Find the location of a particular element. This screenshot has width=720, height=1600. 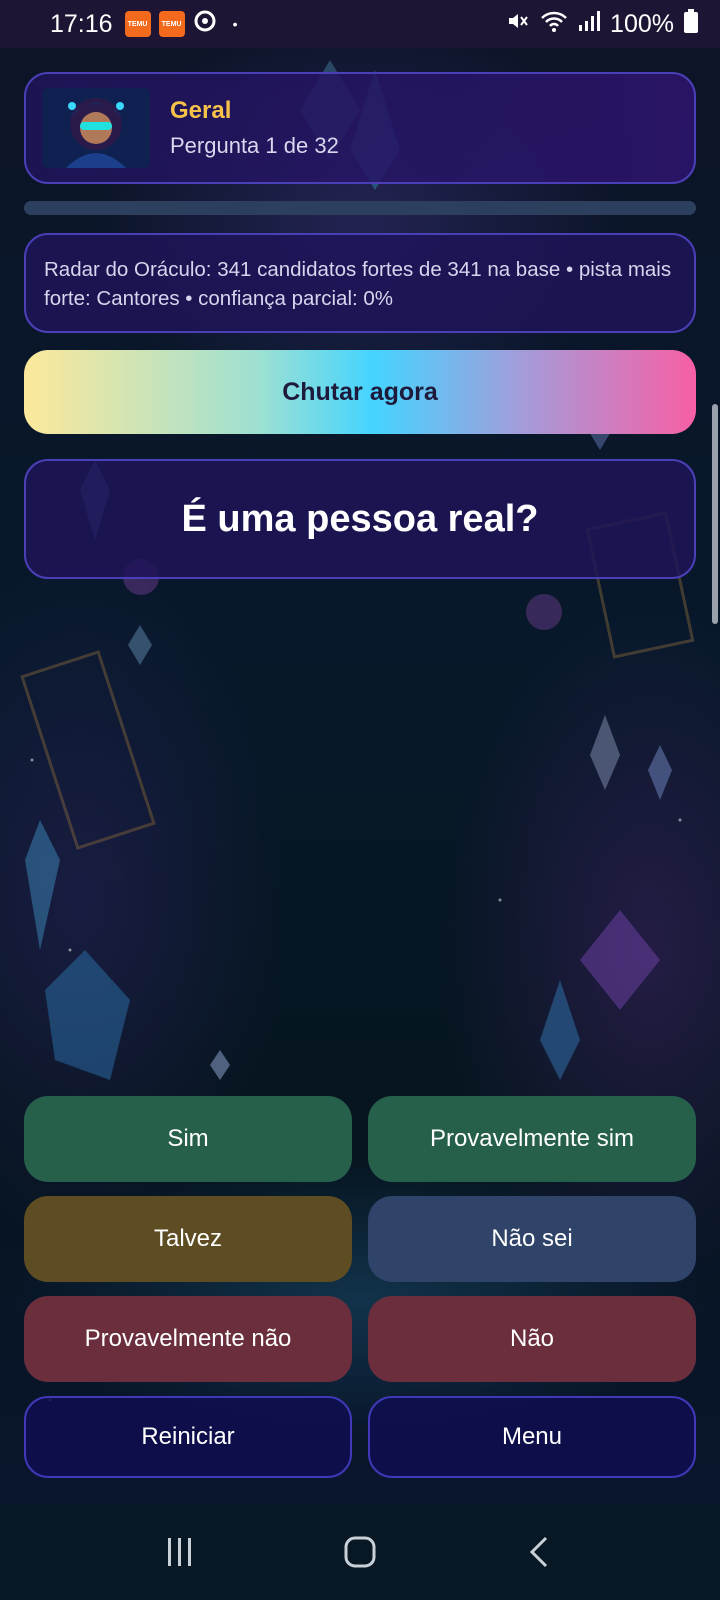

battery-icon is located at coordinates (691, 24).